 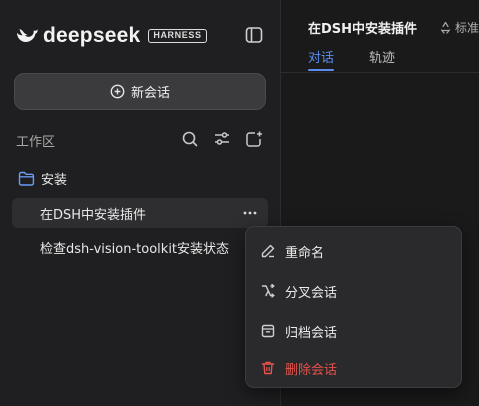 What do you see at coordinates (363, 29) in the screenshot?
I see `page-title: 在DSH中安装插件` at bounding box center [363, 29].